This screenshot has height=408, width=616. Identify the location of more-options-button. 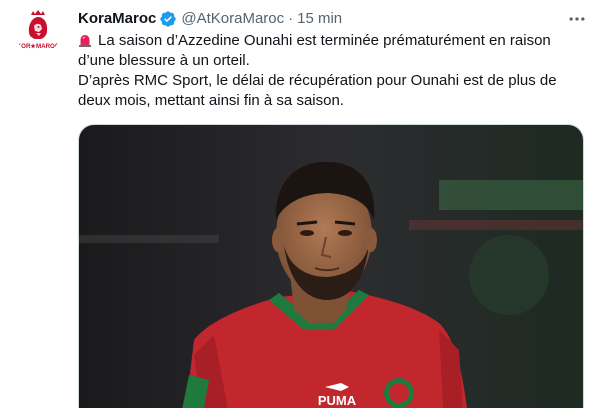
(577, 19).